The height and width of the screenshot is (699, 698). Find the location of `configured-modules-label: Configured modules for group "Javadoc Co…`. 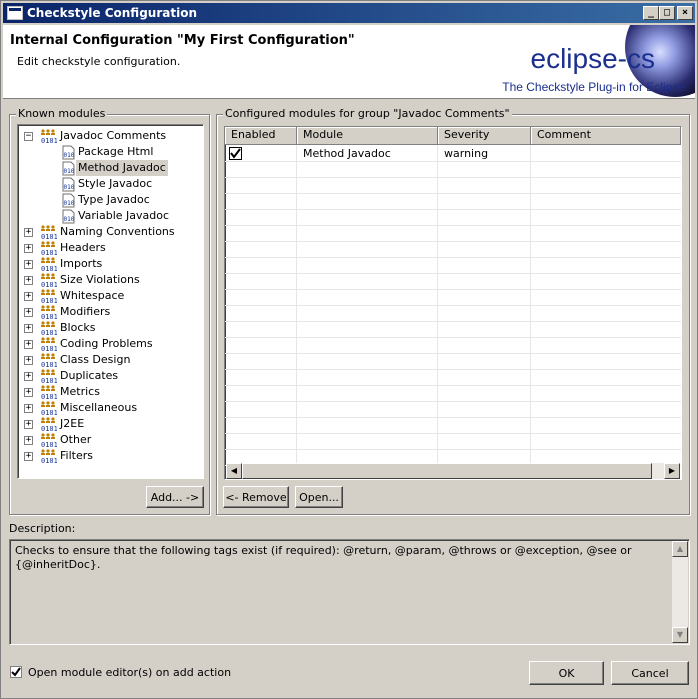

configured-modules-label: Configured modules for group "Javadoc Co… is located at coordinates (367, 113).